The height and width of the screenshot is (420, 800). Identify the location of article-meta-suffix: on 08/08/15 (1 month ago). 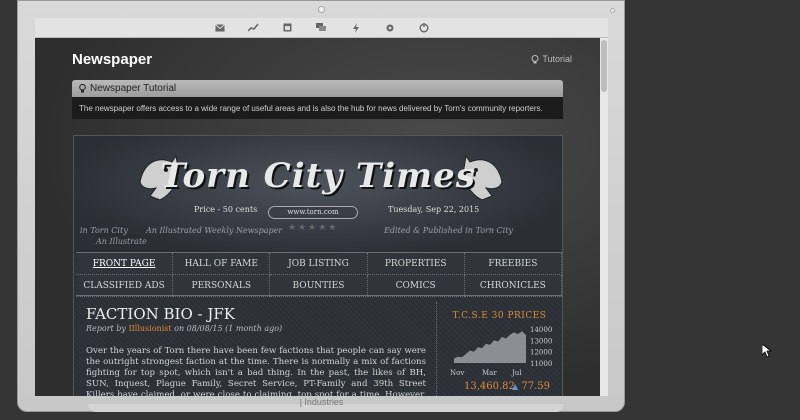
(228, 328).